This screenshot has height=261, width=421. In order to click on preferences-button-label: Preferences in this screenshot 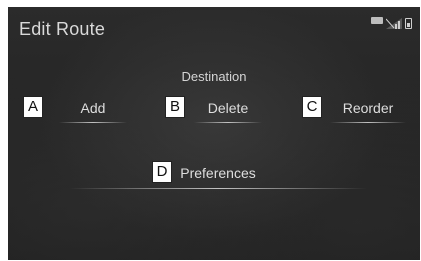, I will do `click(218, 173)`.